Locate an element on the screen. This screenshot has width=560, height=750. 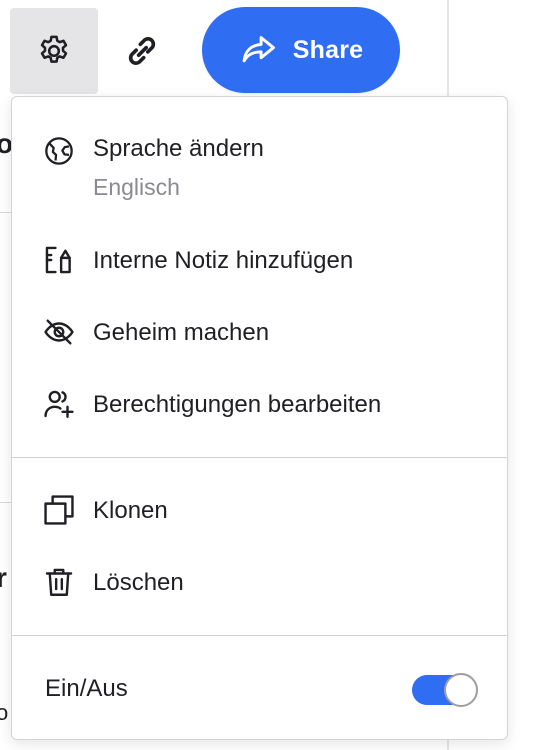
share-button: Share is located at coordinates (301, 50).